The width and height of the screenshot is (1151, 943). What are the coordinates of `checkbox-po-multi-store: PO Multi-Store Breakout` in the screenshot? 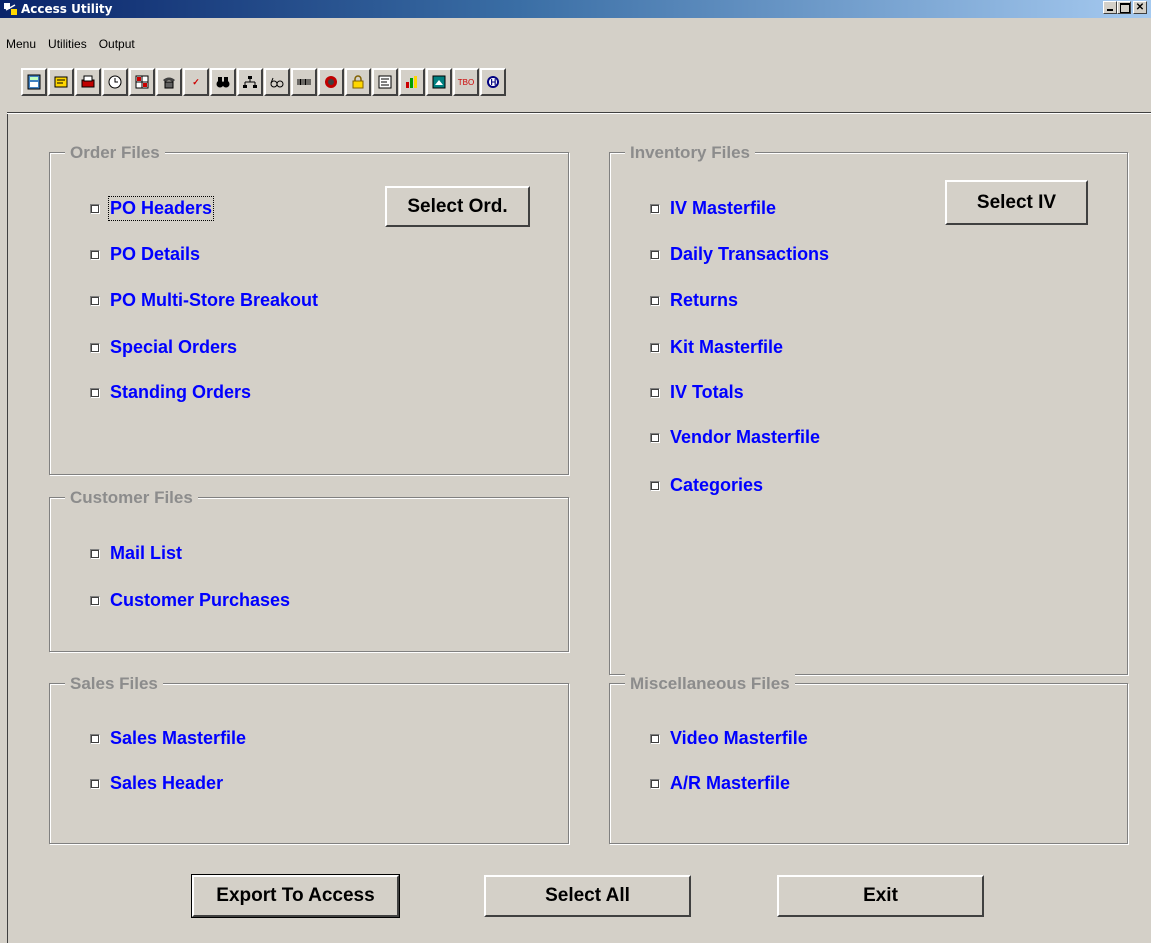 It's located at (204, 300).